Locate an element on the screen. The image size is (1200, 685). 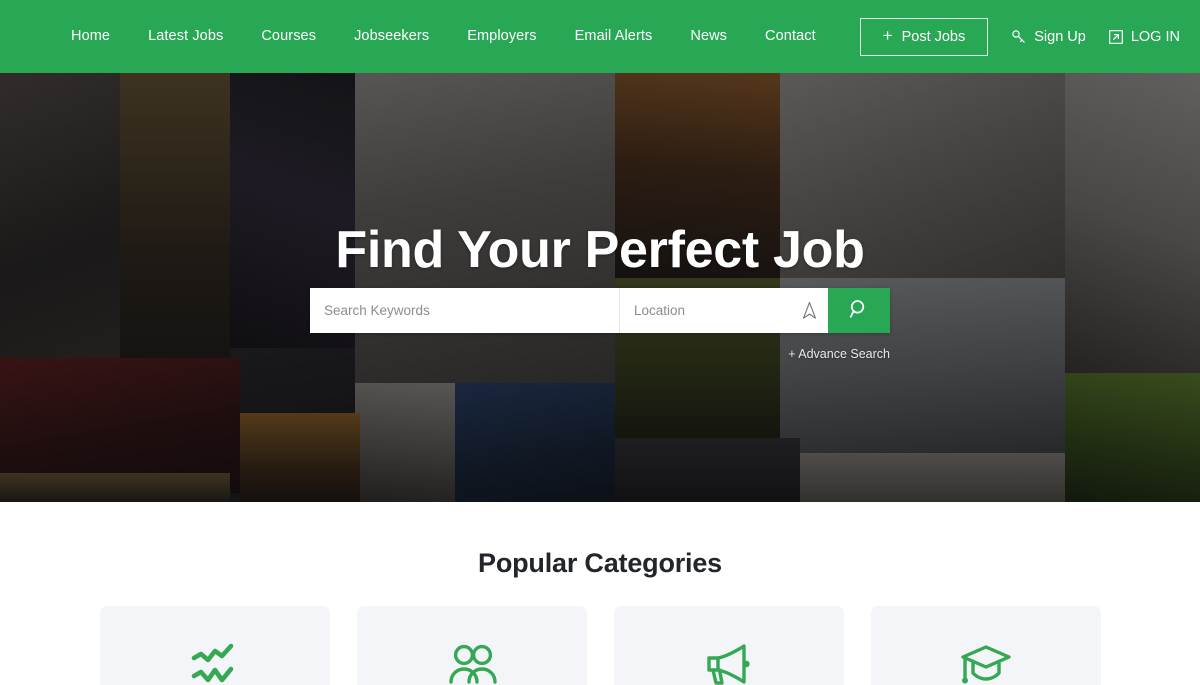
nav-item-email-alerts: Email Alerts is located at coordinates (614, 36).